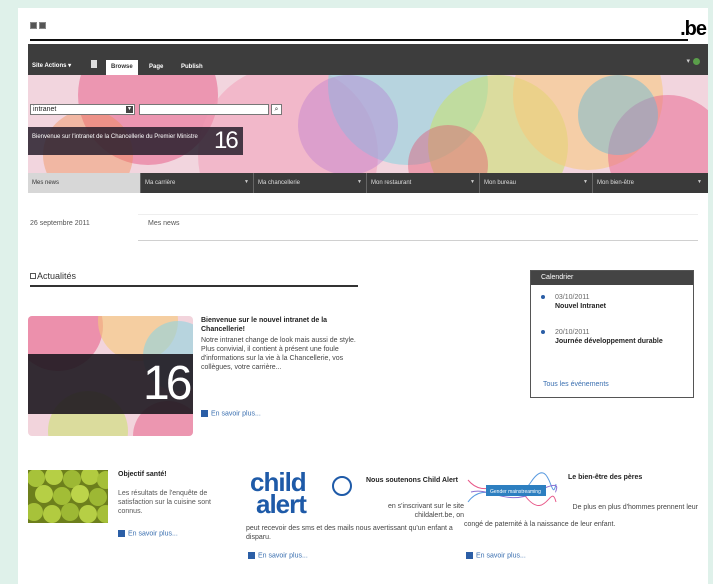  Describe the element at coordinates (342, 486) in the screenshot. I see `child-icon` at that location.